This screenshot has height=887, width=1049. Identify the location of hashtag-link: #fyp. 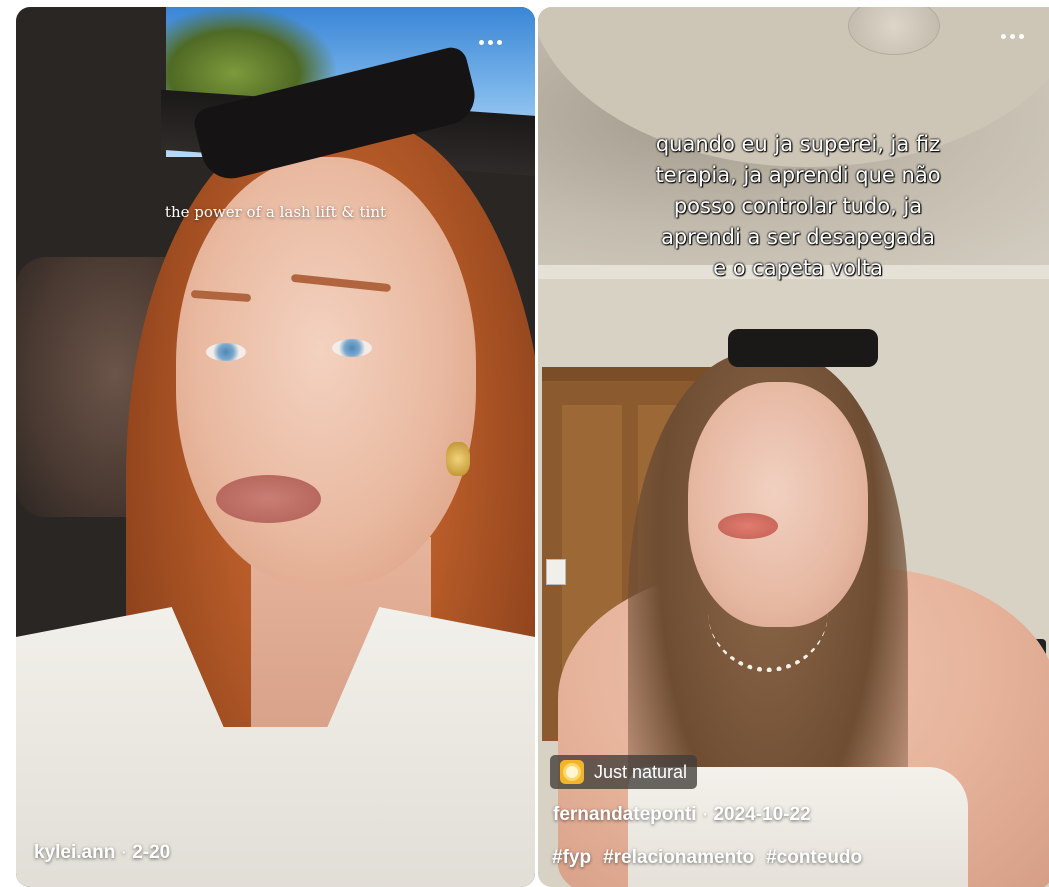
(571, 858).